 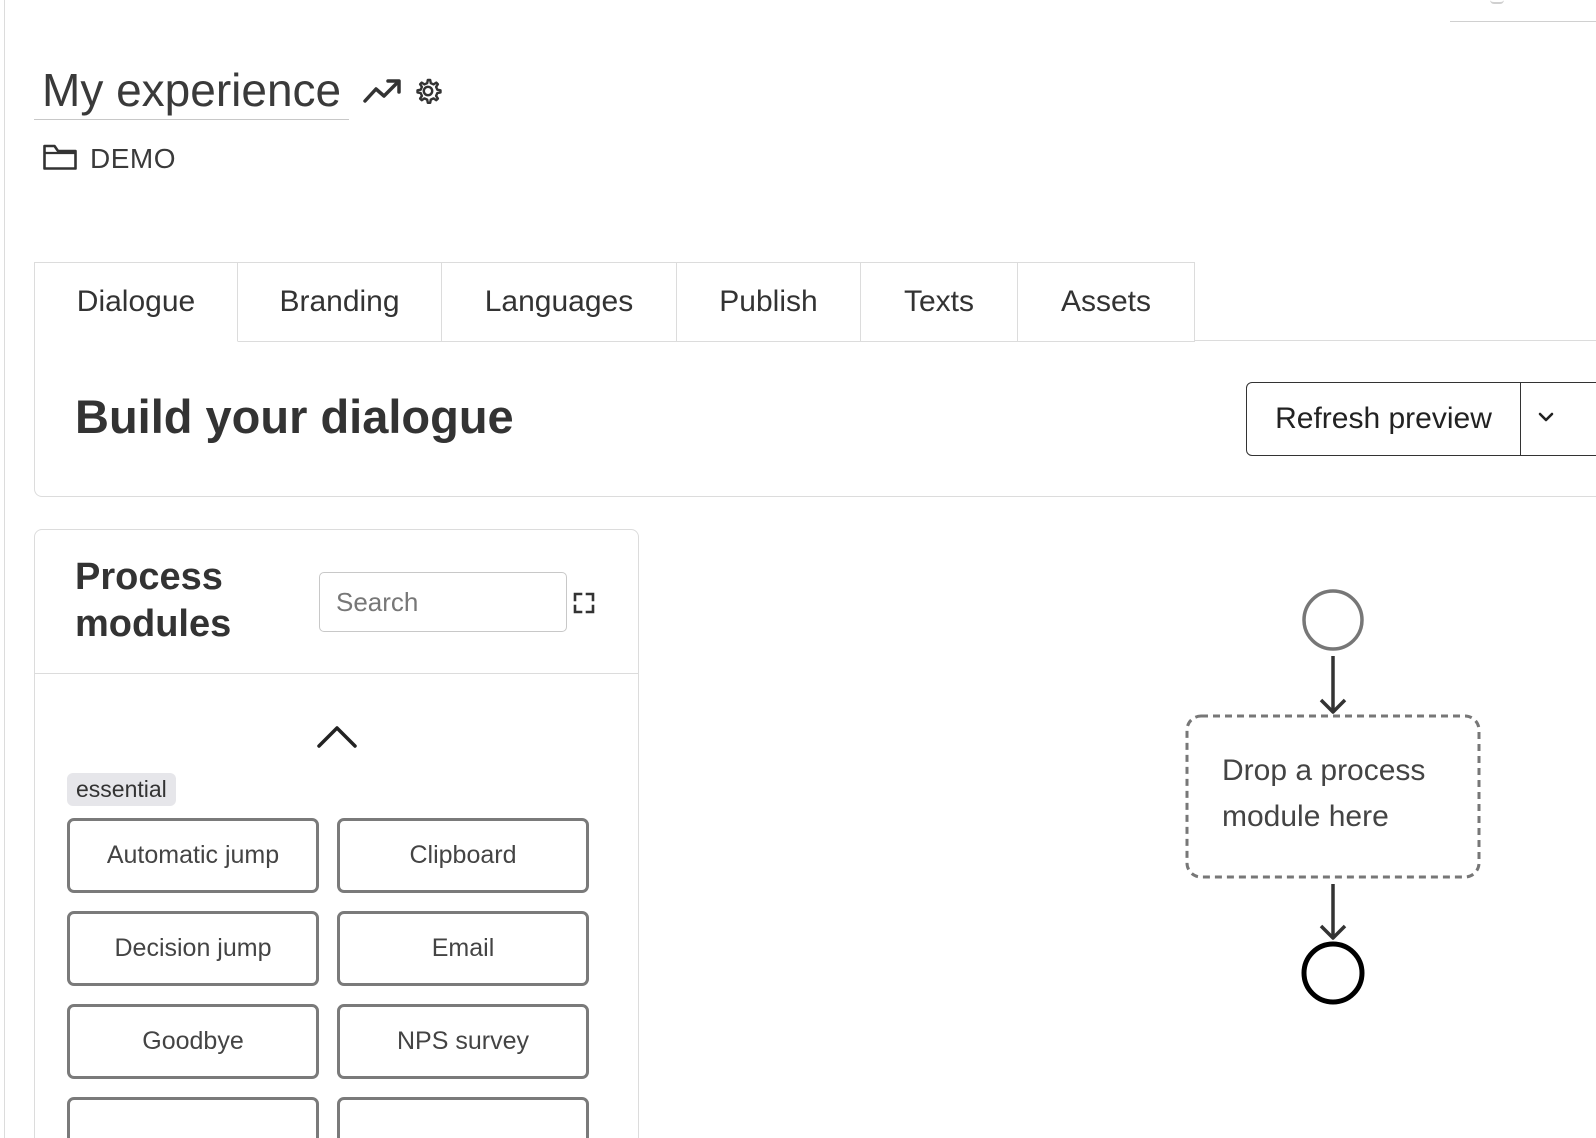 What do you see at coordinates (1333, 620) in the screenshot?
I see `start-node` at bounding box center [1333, 620].